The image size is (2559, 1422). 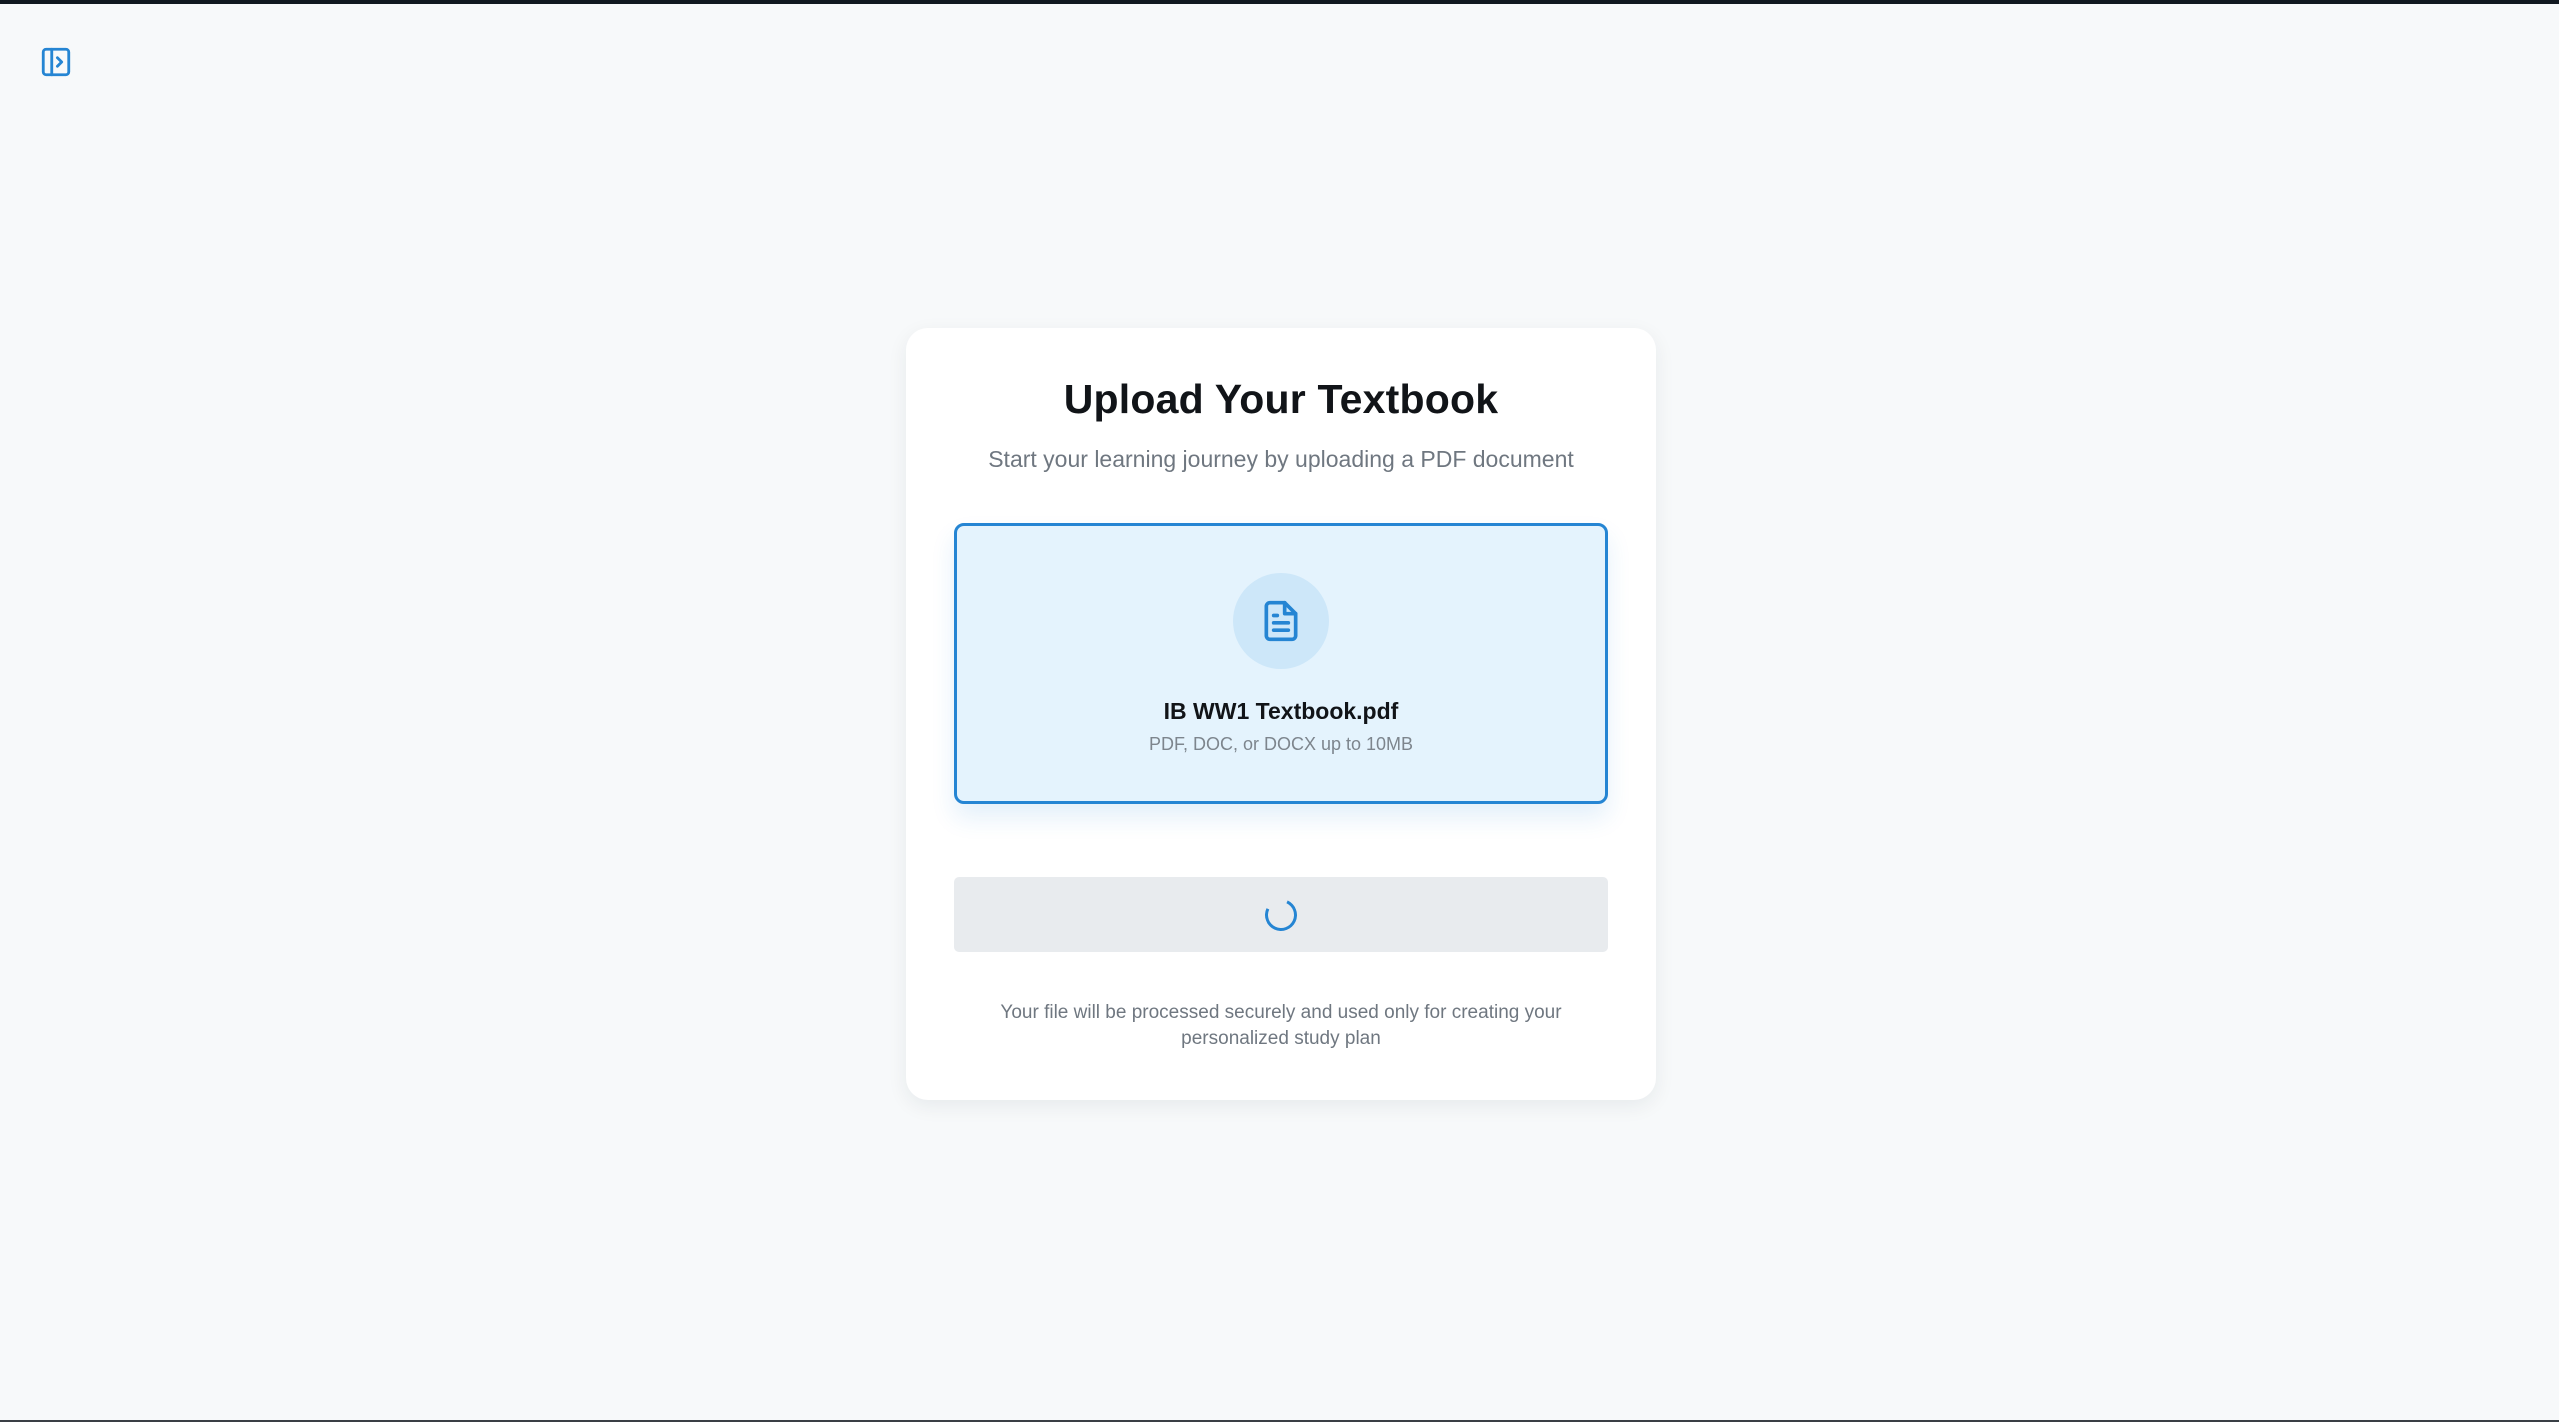 I want to click on sidebar-toggle-button, so click(x=56, y=62).